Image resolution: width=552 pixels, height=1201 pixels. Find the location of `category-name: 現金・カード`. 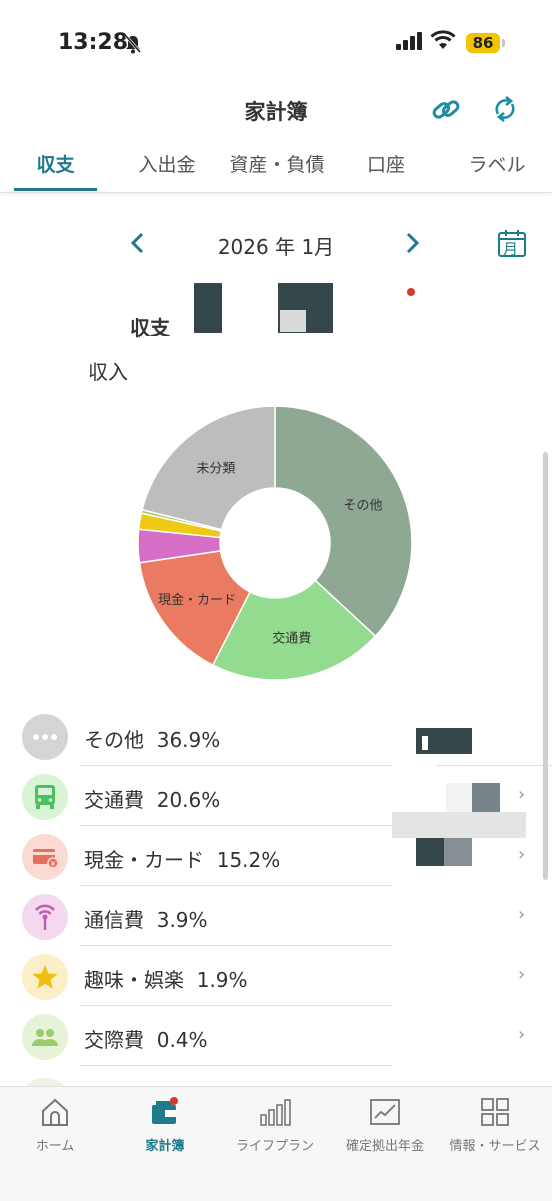

category-name: 現金・カード is located at coordinates (144, 860).